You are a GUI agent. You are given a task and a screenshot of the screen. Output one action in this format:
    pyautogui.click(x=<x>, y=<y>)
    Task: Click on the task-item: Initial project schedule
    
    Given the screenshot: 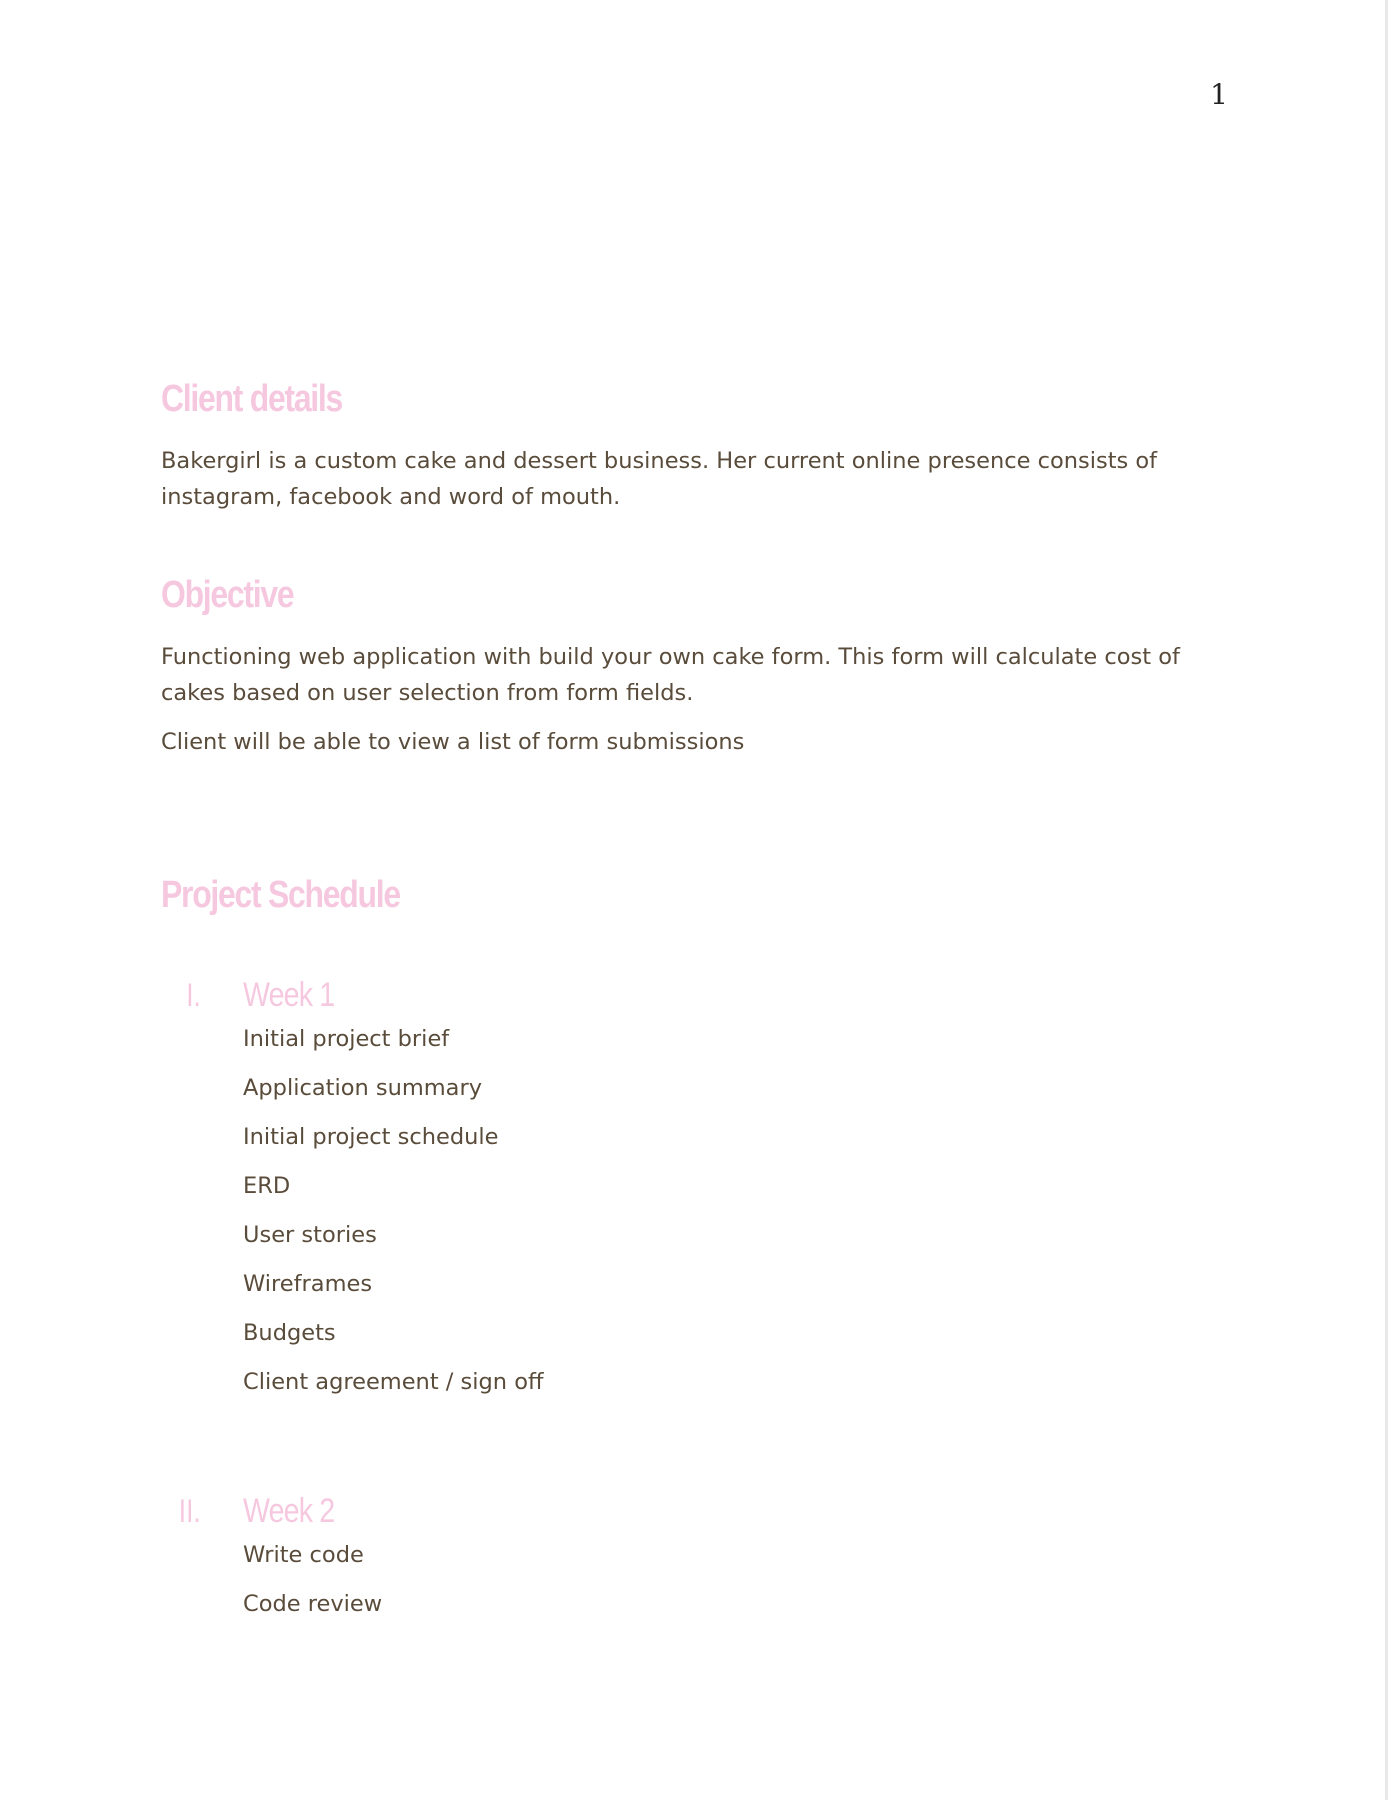 What is the action you would take?
    pyautogui.click(x=371, y=1137)
    